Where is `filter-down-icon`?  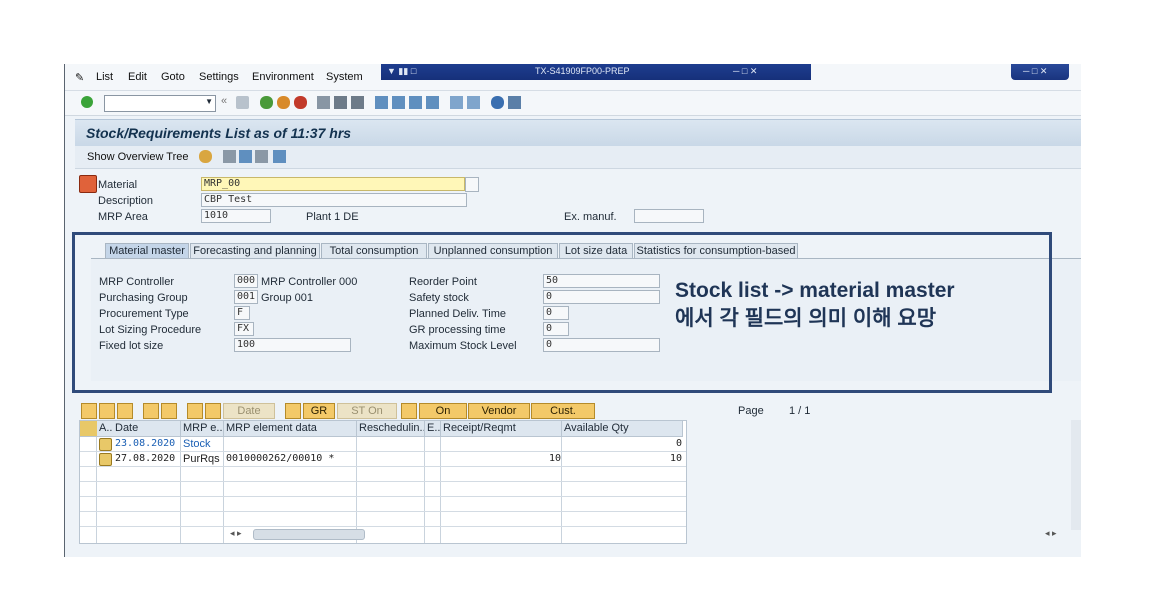 filter-down-icon is located at coordinates (195, 411).